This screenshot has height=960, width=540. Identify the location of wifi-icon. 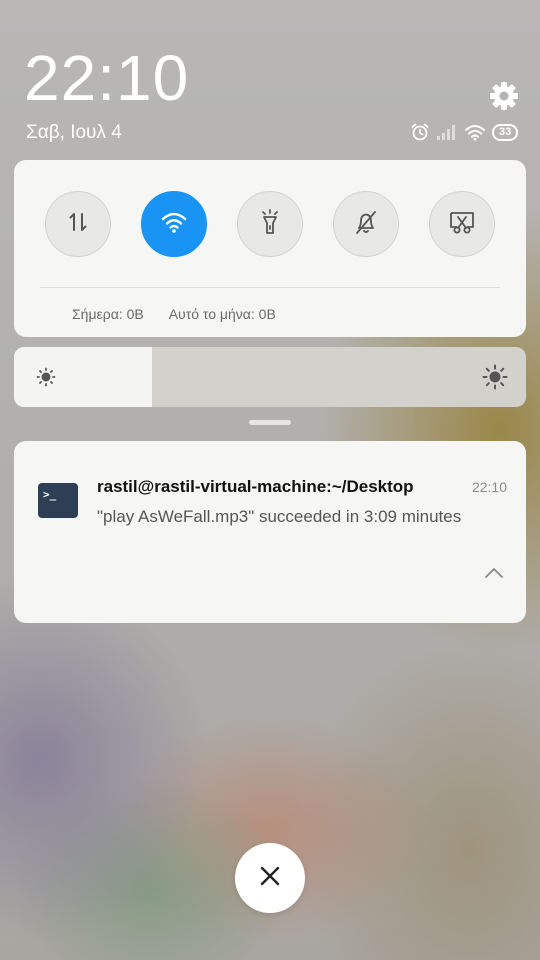
(174, 224).